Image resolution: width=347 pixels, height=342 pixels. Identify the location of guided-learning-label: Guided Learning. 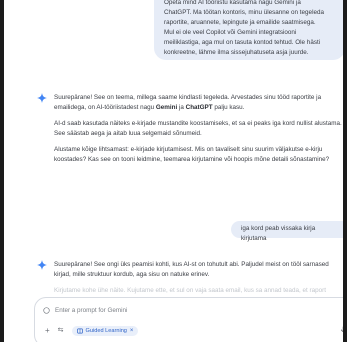
(106, 331).